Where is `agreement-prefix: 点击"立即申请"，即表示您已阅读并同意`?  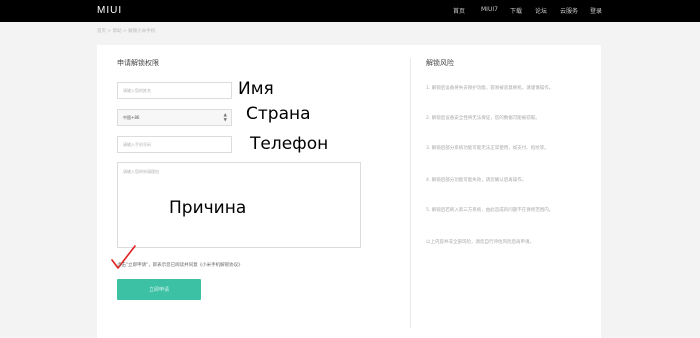 agreement-prefix: 点击"立即申请"，即表示您已阅读并同意 is located at coordinates (157, 265).